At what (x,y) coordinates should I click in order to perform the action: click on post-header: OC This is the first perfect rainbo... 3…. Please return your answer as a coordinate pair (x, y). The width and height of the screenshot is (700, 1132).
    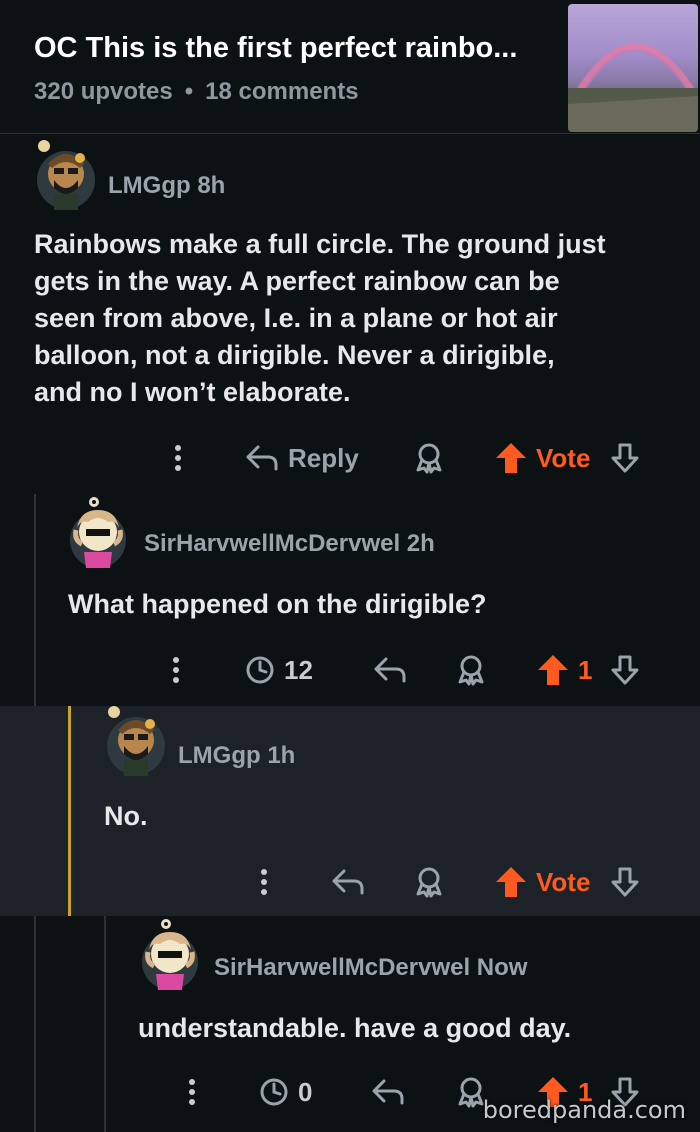
    Looking at the image, I should click on (350, 67).